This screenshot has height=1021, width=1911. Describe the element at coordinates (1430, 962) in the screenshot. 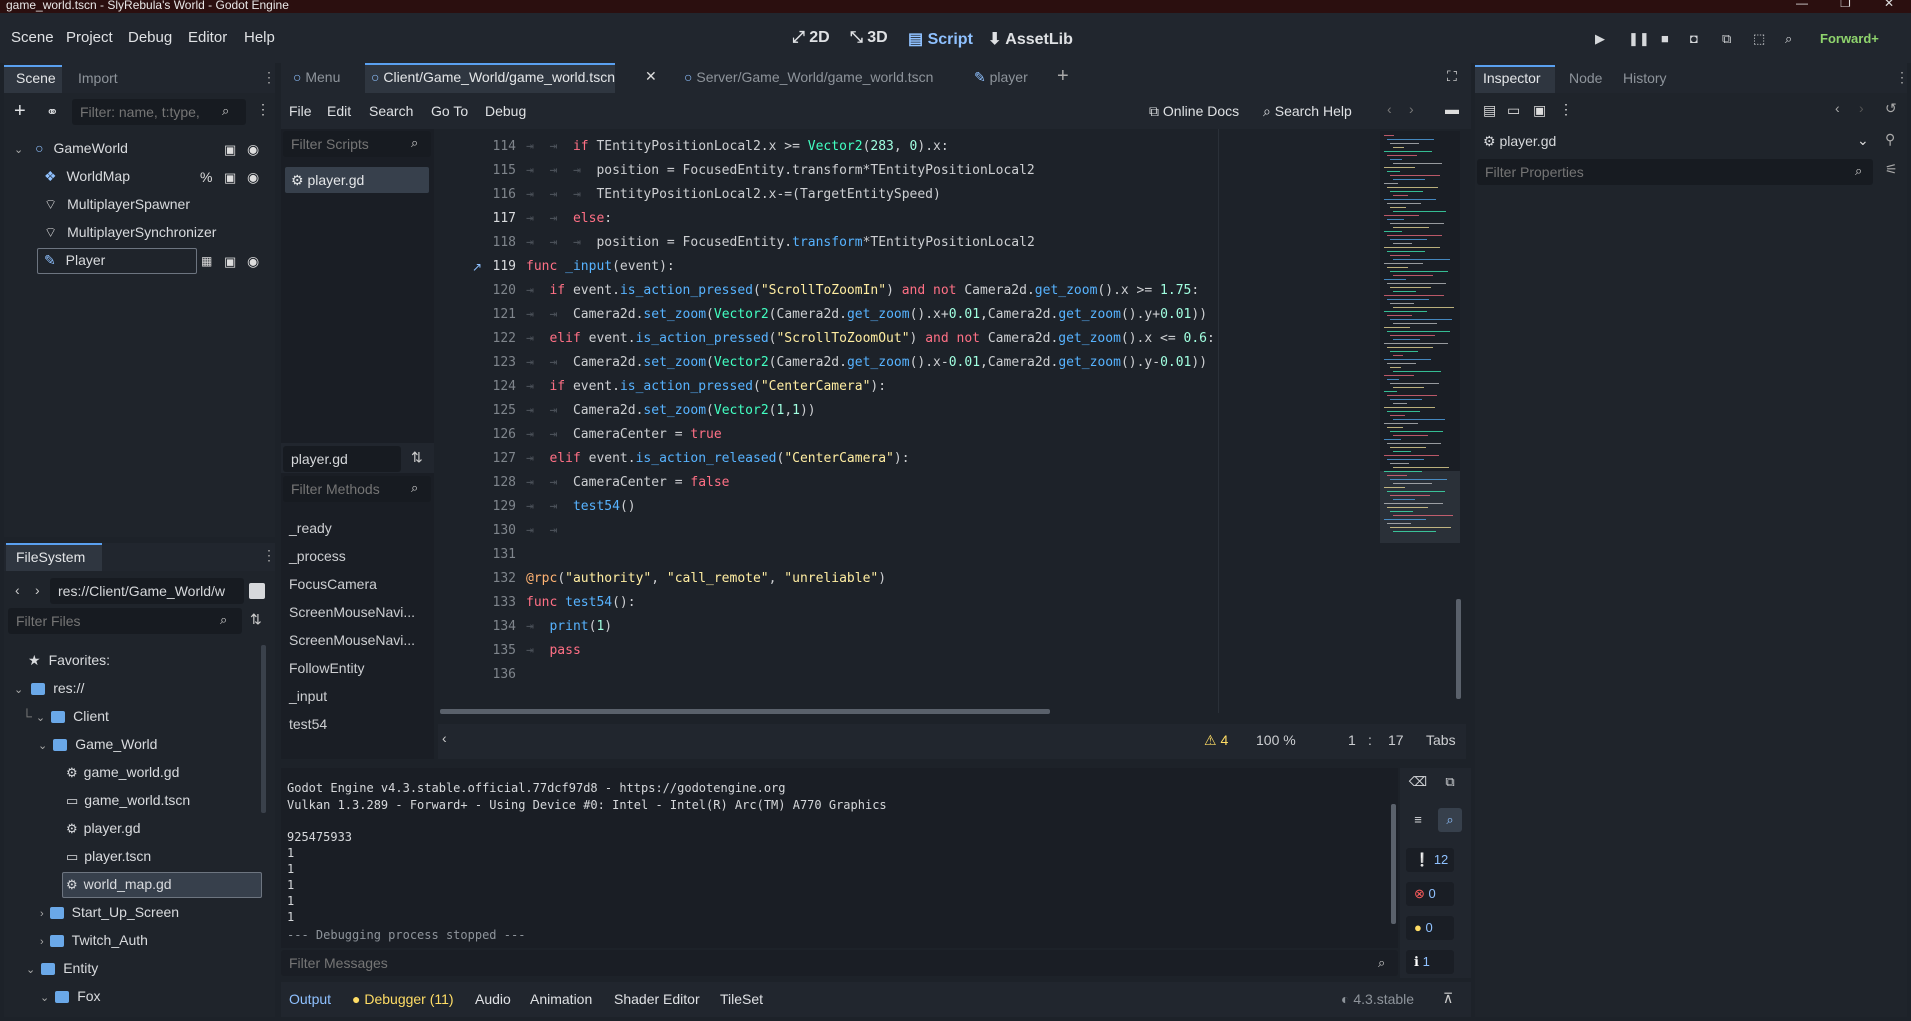

I see `info-count-toggle: ℹ 1` at that location.